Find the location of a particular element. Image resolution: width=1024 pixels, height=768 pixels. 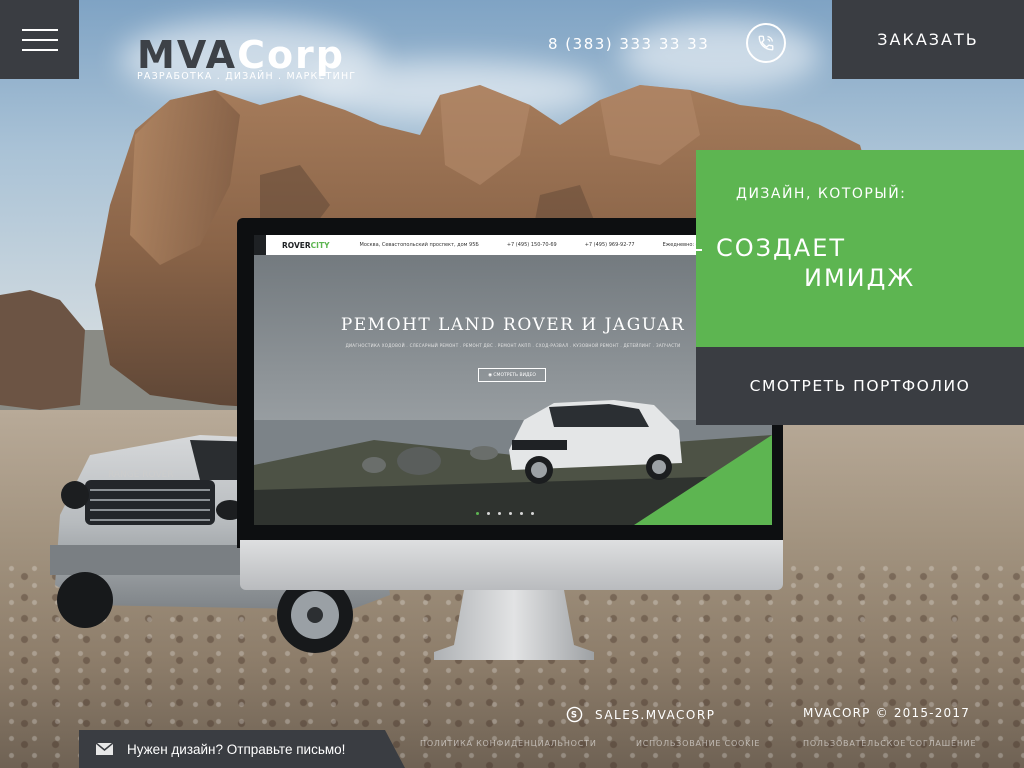

promo-box: ДИЗАЙН, КОТОРЫЙ: СОЗДАЕТ ИМИДЖ is located at coordinates (857, 248).